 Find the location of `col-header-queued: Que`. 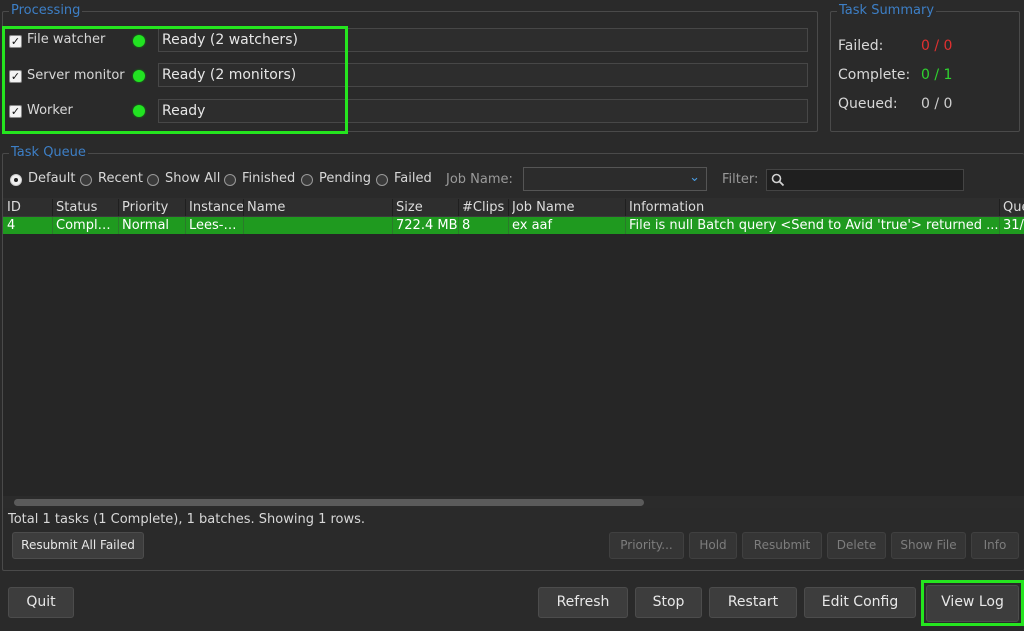

col-header-queued: Que is located at coordinates (1013, 207).